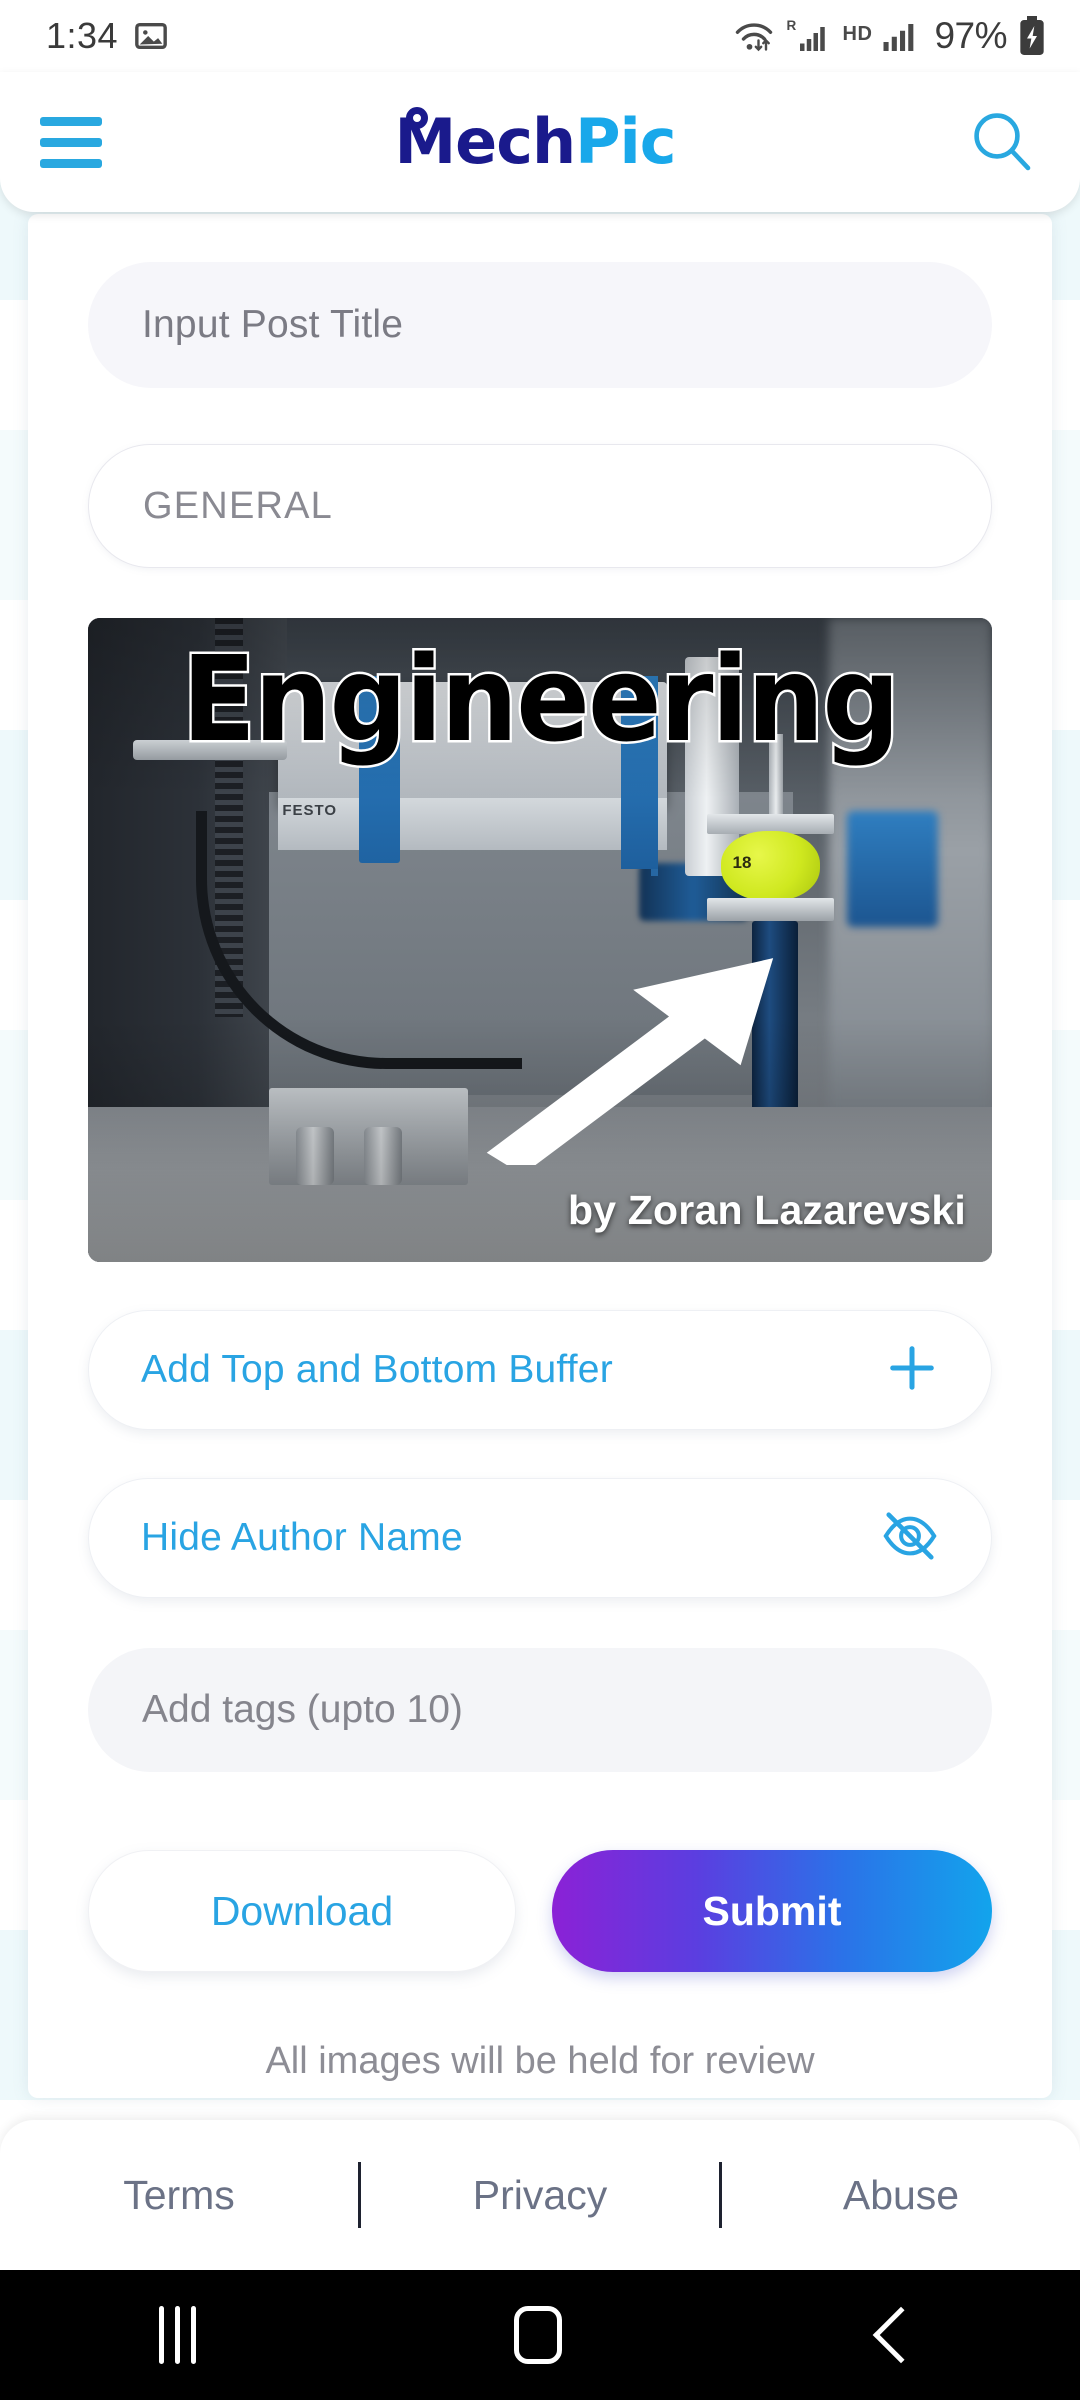 The image size is (1080, 2400). I want to click on app-logo: Mech Pic, so click(535, 141).